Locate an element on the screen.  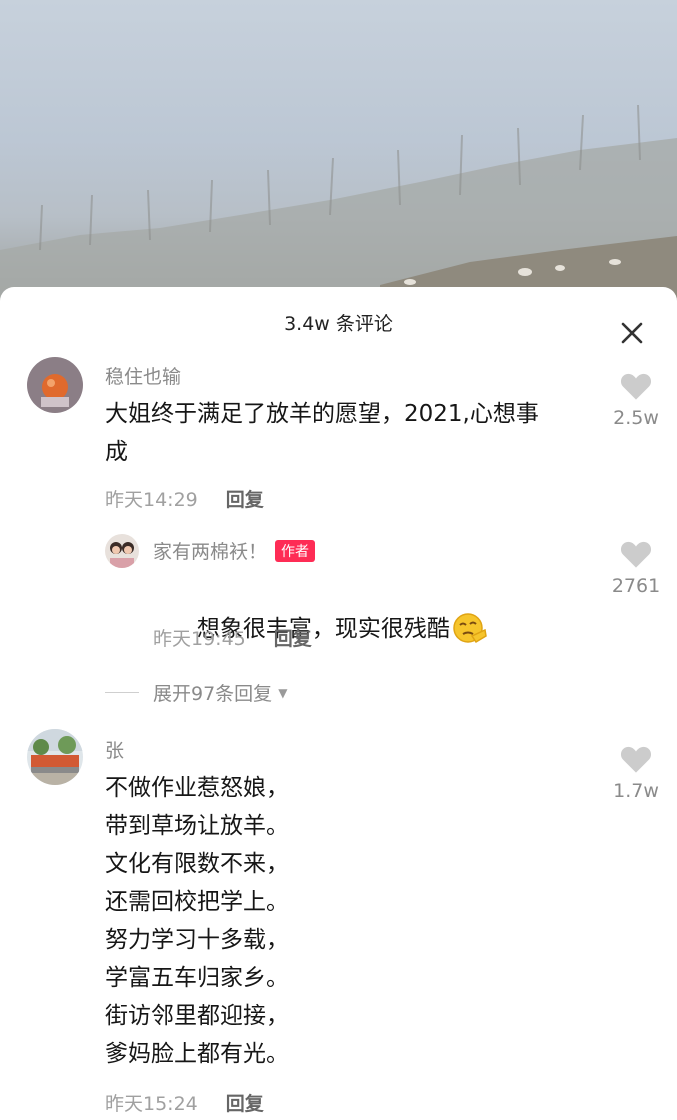
author-badge: 作者 is located at coordinates (295, 551).